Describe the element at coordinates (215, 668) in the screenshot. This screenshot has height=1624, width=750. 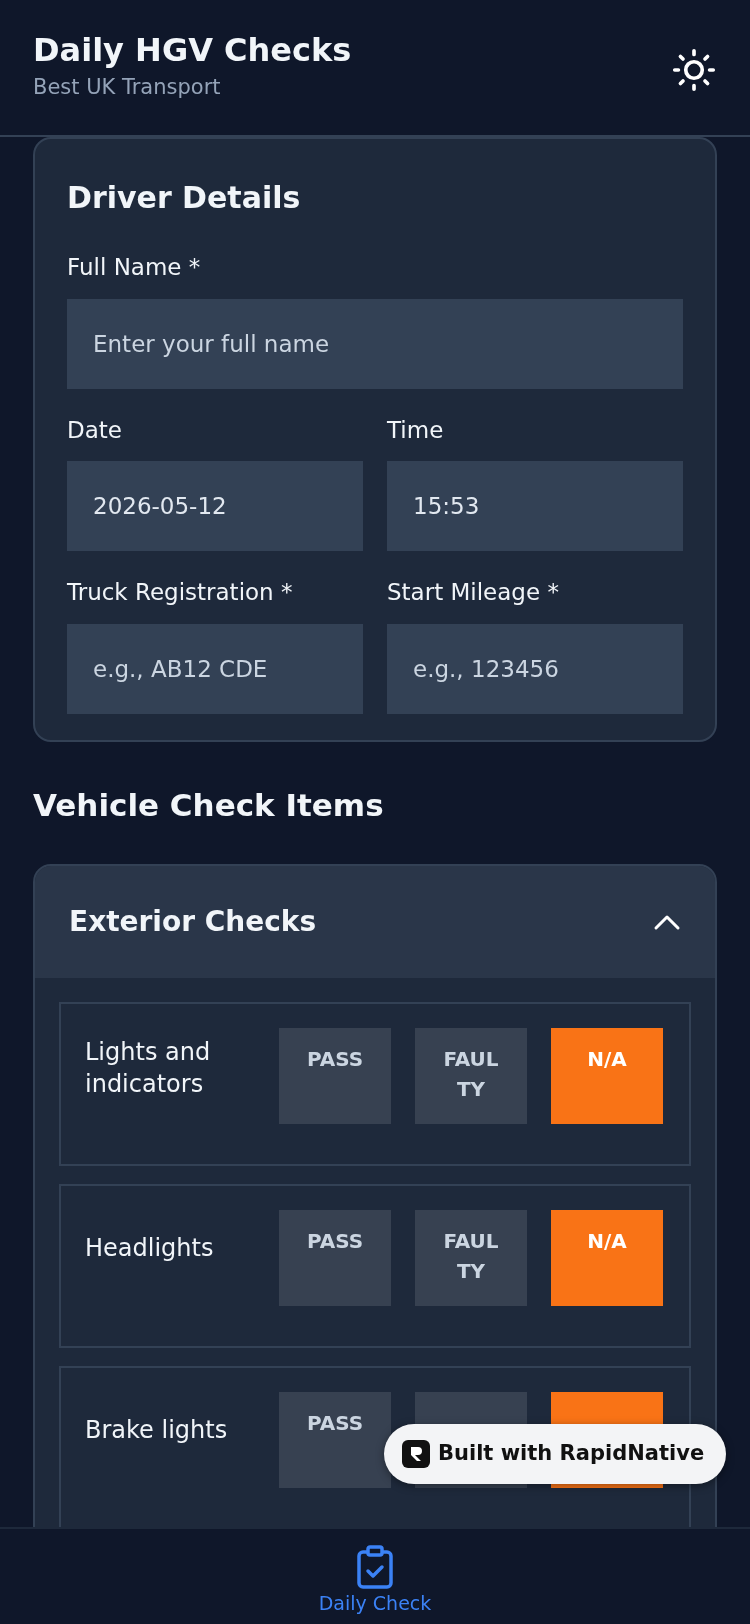
I see `input-field: e.g., AB12 CDE` at that location.